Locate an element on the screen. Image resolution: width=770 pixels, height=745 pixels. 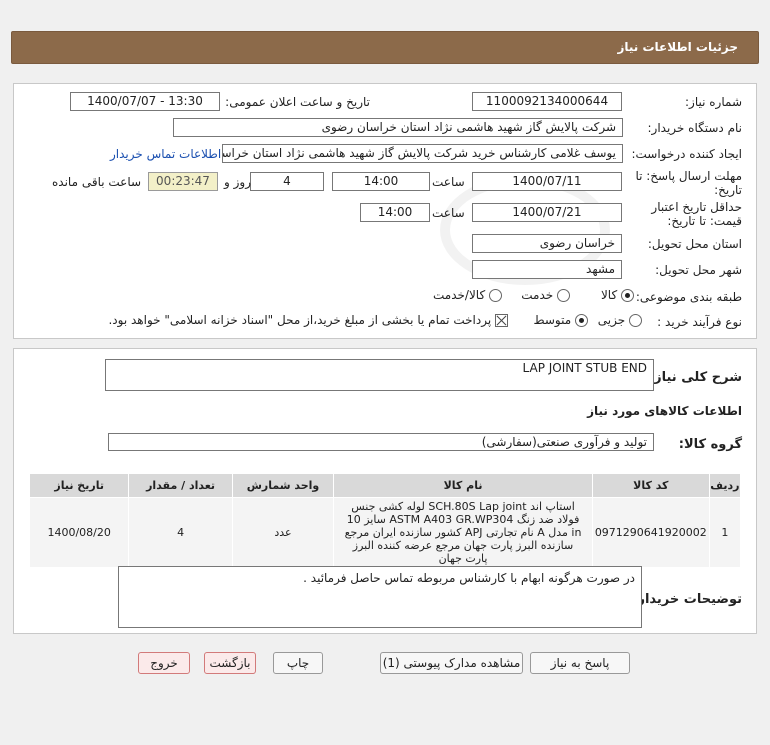
cell-unit: عدد is located at coordinates (283, 532).